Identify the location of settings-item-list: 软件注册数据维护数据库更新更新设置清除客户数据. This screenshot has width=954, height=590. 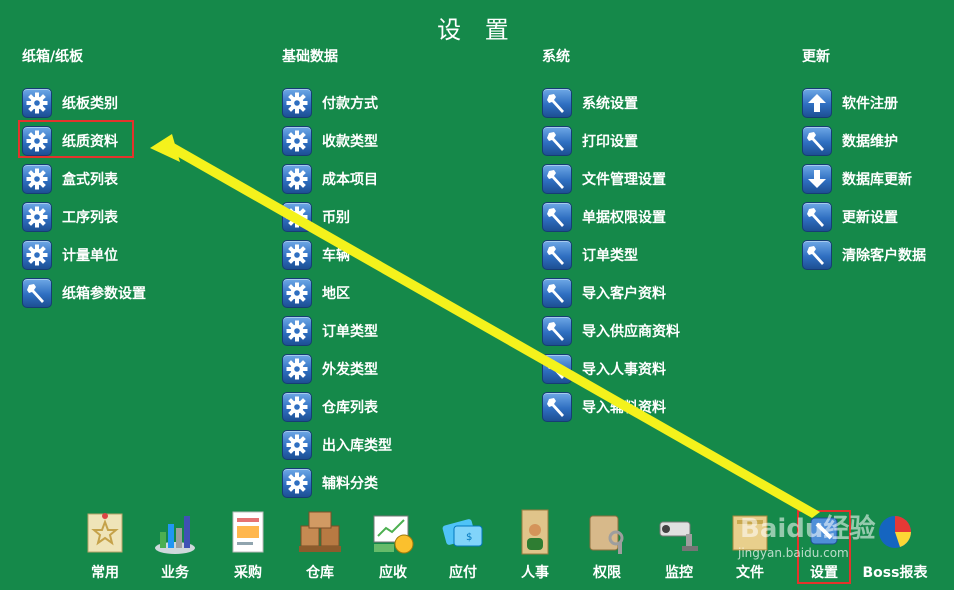
(878, 179).